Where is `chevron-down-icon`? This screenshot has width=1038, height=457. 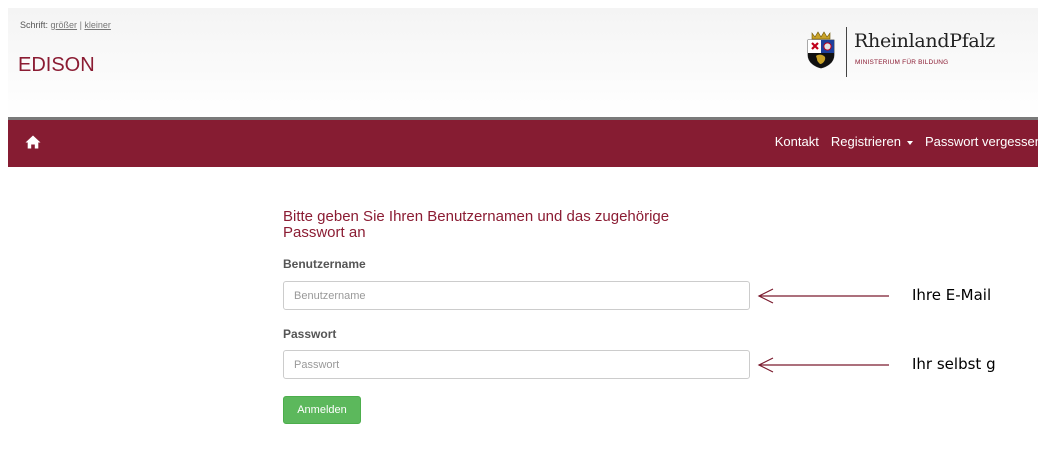 chevron-down-icon is located at coordinates (909, 142).